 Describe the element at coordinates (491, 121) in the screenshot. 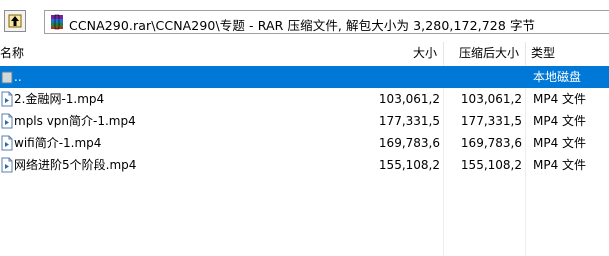

I see `file-packed-size: 177,331,5` at that location.